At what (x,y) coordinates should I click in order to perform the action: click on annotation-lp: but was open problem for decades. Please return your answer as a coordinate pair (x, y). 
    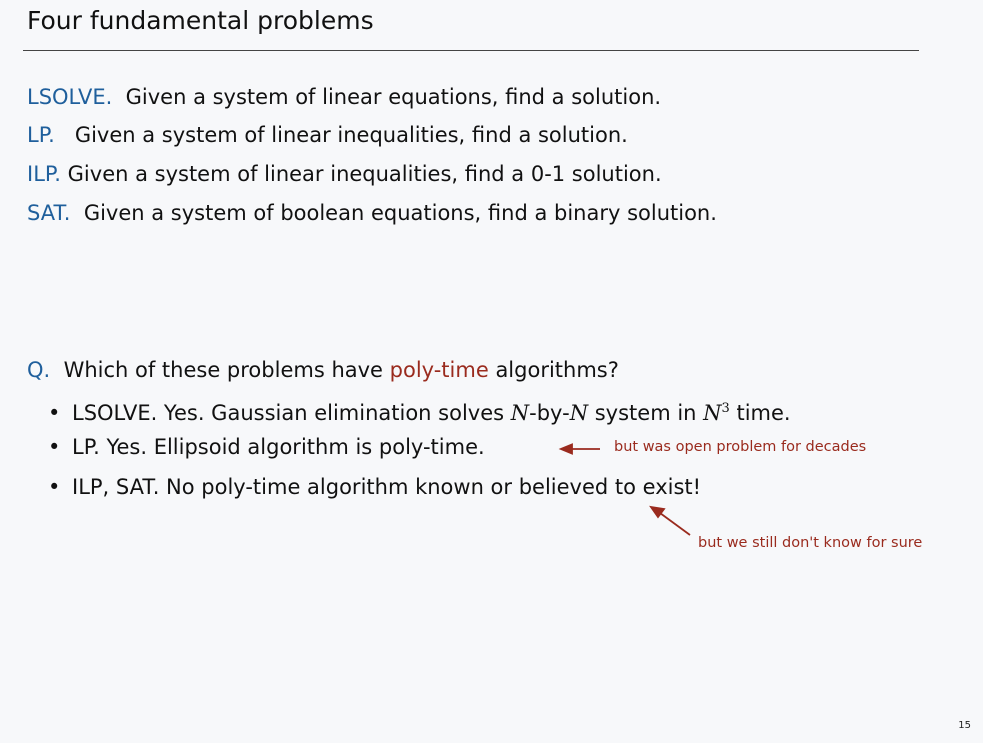
    Looking at the image, I should click on (740, 447).